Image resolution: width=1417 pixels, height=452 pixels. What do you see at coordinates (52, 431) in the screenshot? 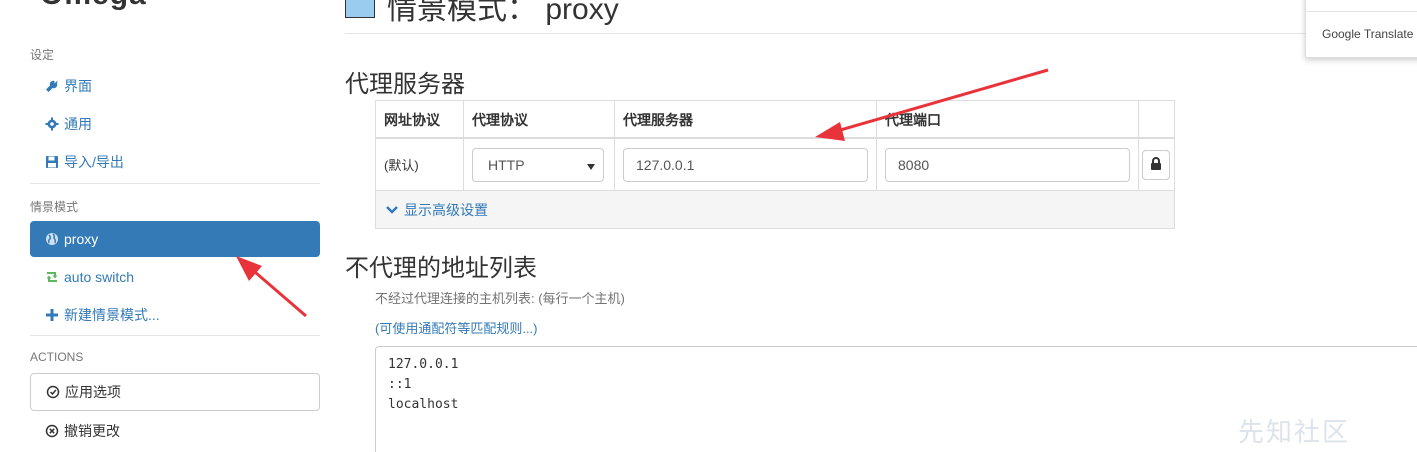
I see `x-circle-icon` at bounding box center [52, 431].